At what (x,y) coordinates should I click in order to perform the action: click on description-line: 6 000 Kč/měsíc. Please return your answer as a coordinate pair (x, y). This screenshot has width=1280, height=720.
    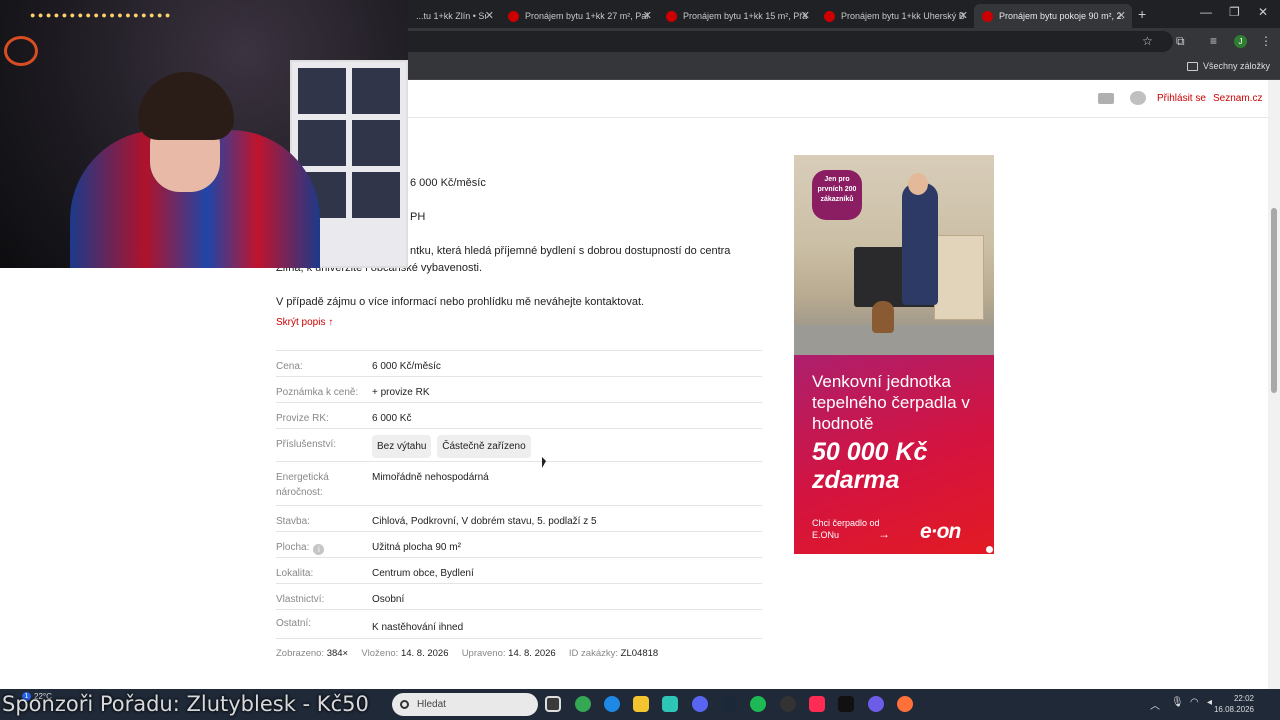
    Looking at the image, I should click on (448, 183).